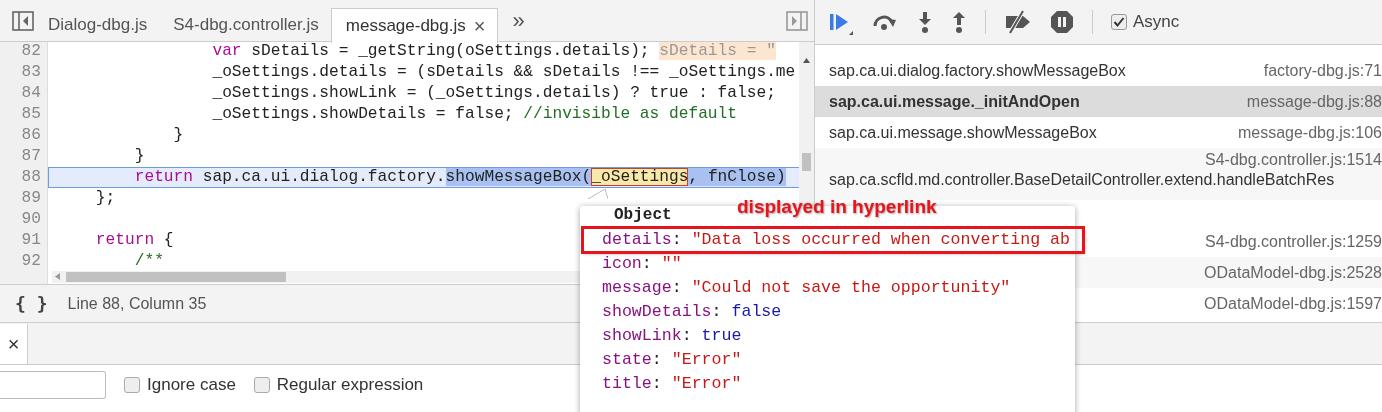 The width and height of the screenshot is (1382, 412). What do you see at coordinates (1293, 303) in the screenshot?
I see `frame-location: ODataModel-dbg.js:1597` at bounding box center [1293, 303].